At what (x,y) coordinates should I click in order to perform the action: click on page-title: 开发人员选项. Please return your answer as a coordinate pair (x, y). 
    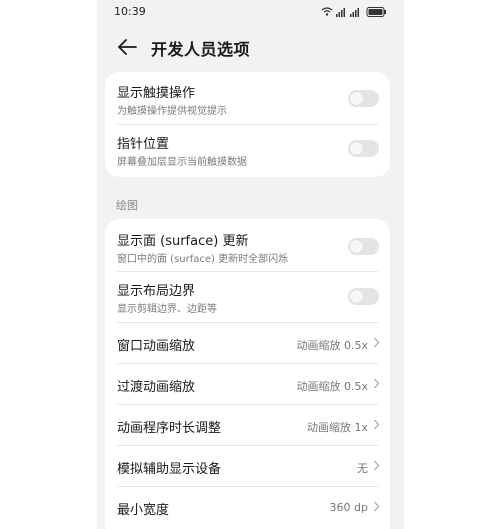
    Looking at the image, I should click on (201, 49).